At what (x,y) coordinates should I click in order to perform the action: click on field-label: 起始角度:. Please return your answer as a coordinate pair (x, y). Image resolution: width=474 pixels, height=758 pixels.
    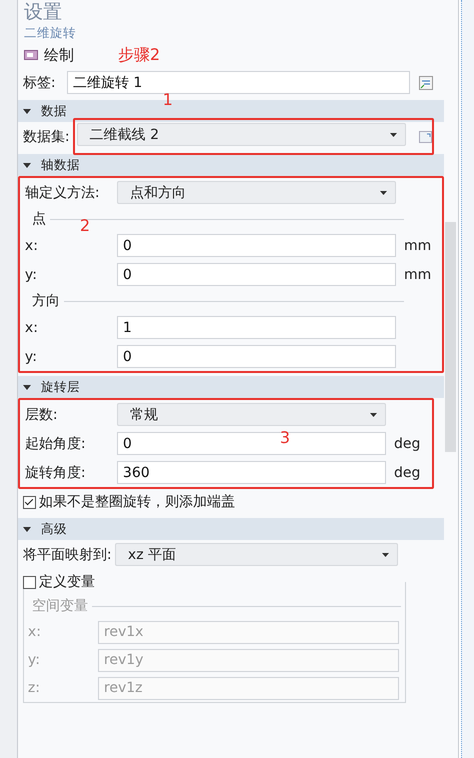
    Looking at the image, I should click on (55, 443).